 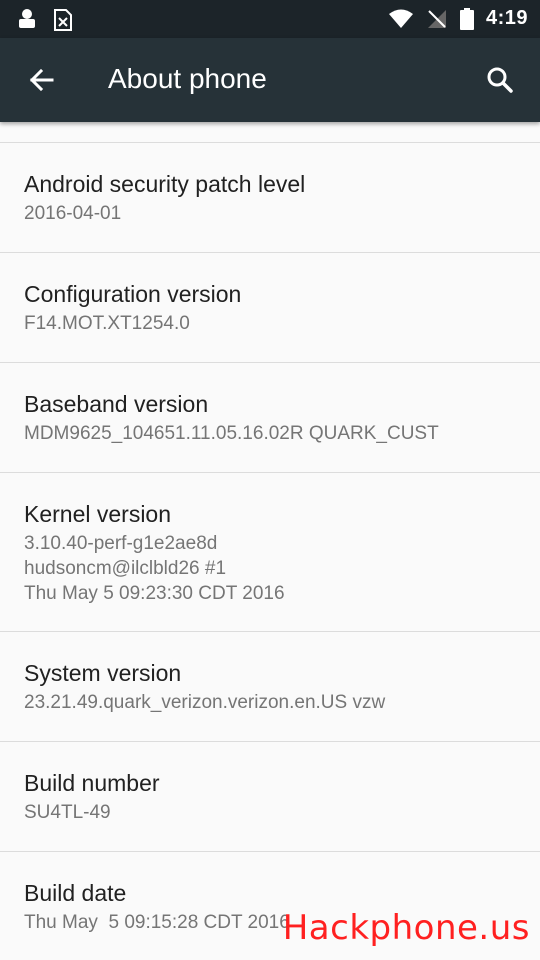 I want to click on battery-icon, so click(x=466, y=18).